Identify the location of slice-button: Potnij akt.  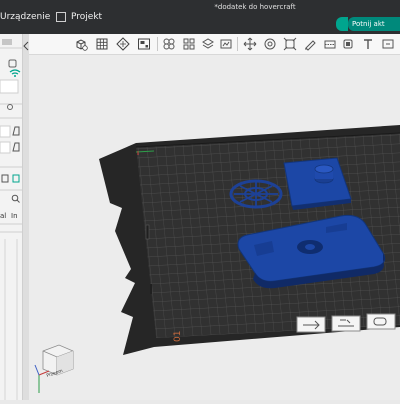
(368, 24).